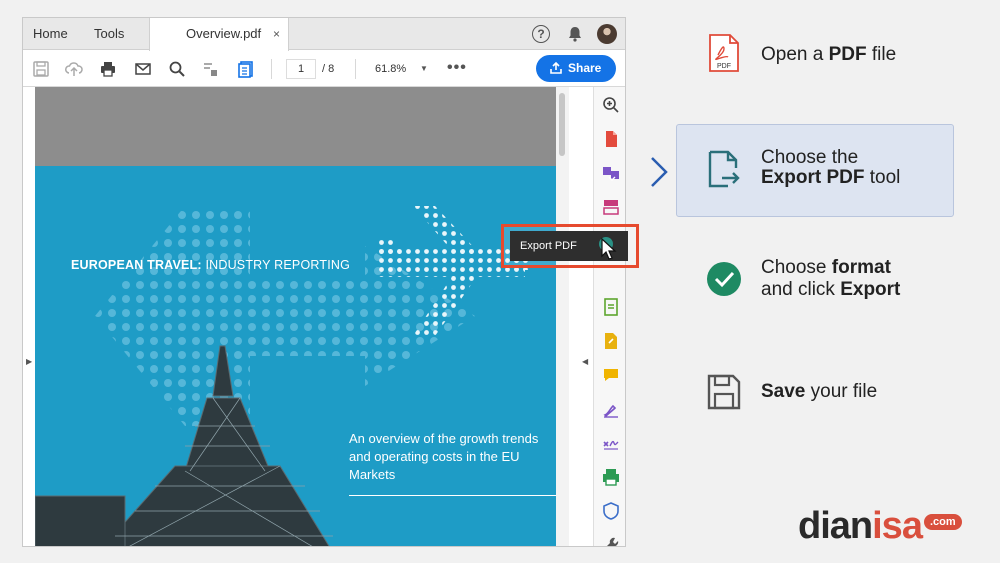 The width and height of the screenshot is (1000, 563). I want to click on dianisa-logo: dianisa .com, so click(880, 526).